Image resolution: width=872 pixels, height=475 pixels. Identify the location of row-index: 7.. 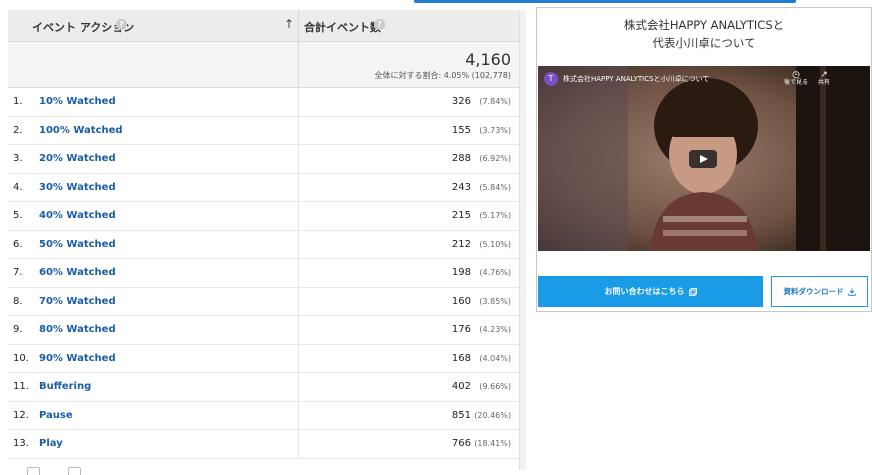
(18, 272).